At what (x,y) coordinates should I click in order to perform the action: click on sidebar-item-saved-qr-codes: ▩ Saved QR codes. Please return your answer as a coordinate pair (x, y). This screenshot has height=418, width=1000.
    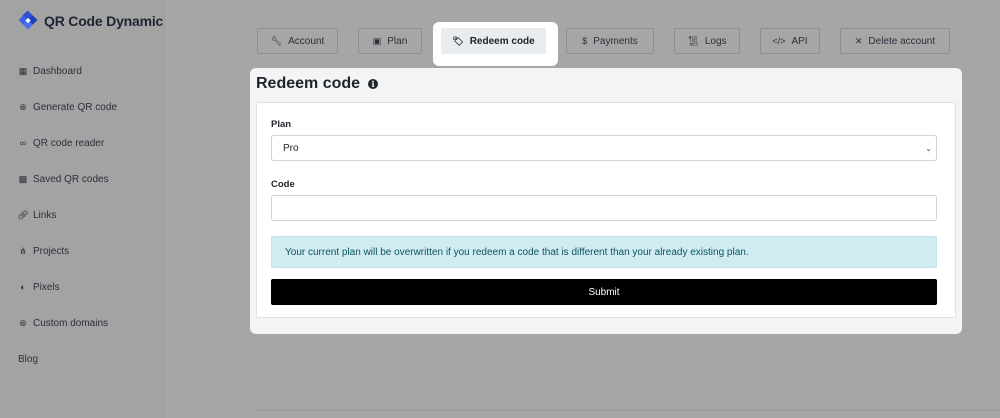
    Looking at the image, I should click on (67, 179).